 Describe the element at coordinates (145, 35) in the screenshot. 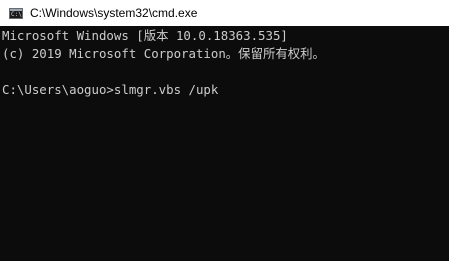

I see `console-line-version: Microsoft Windows [版本 10.0.18363.535]` at that location.